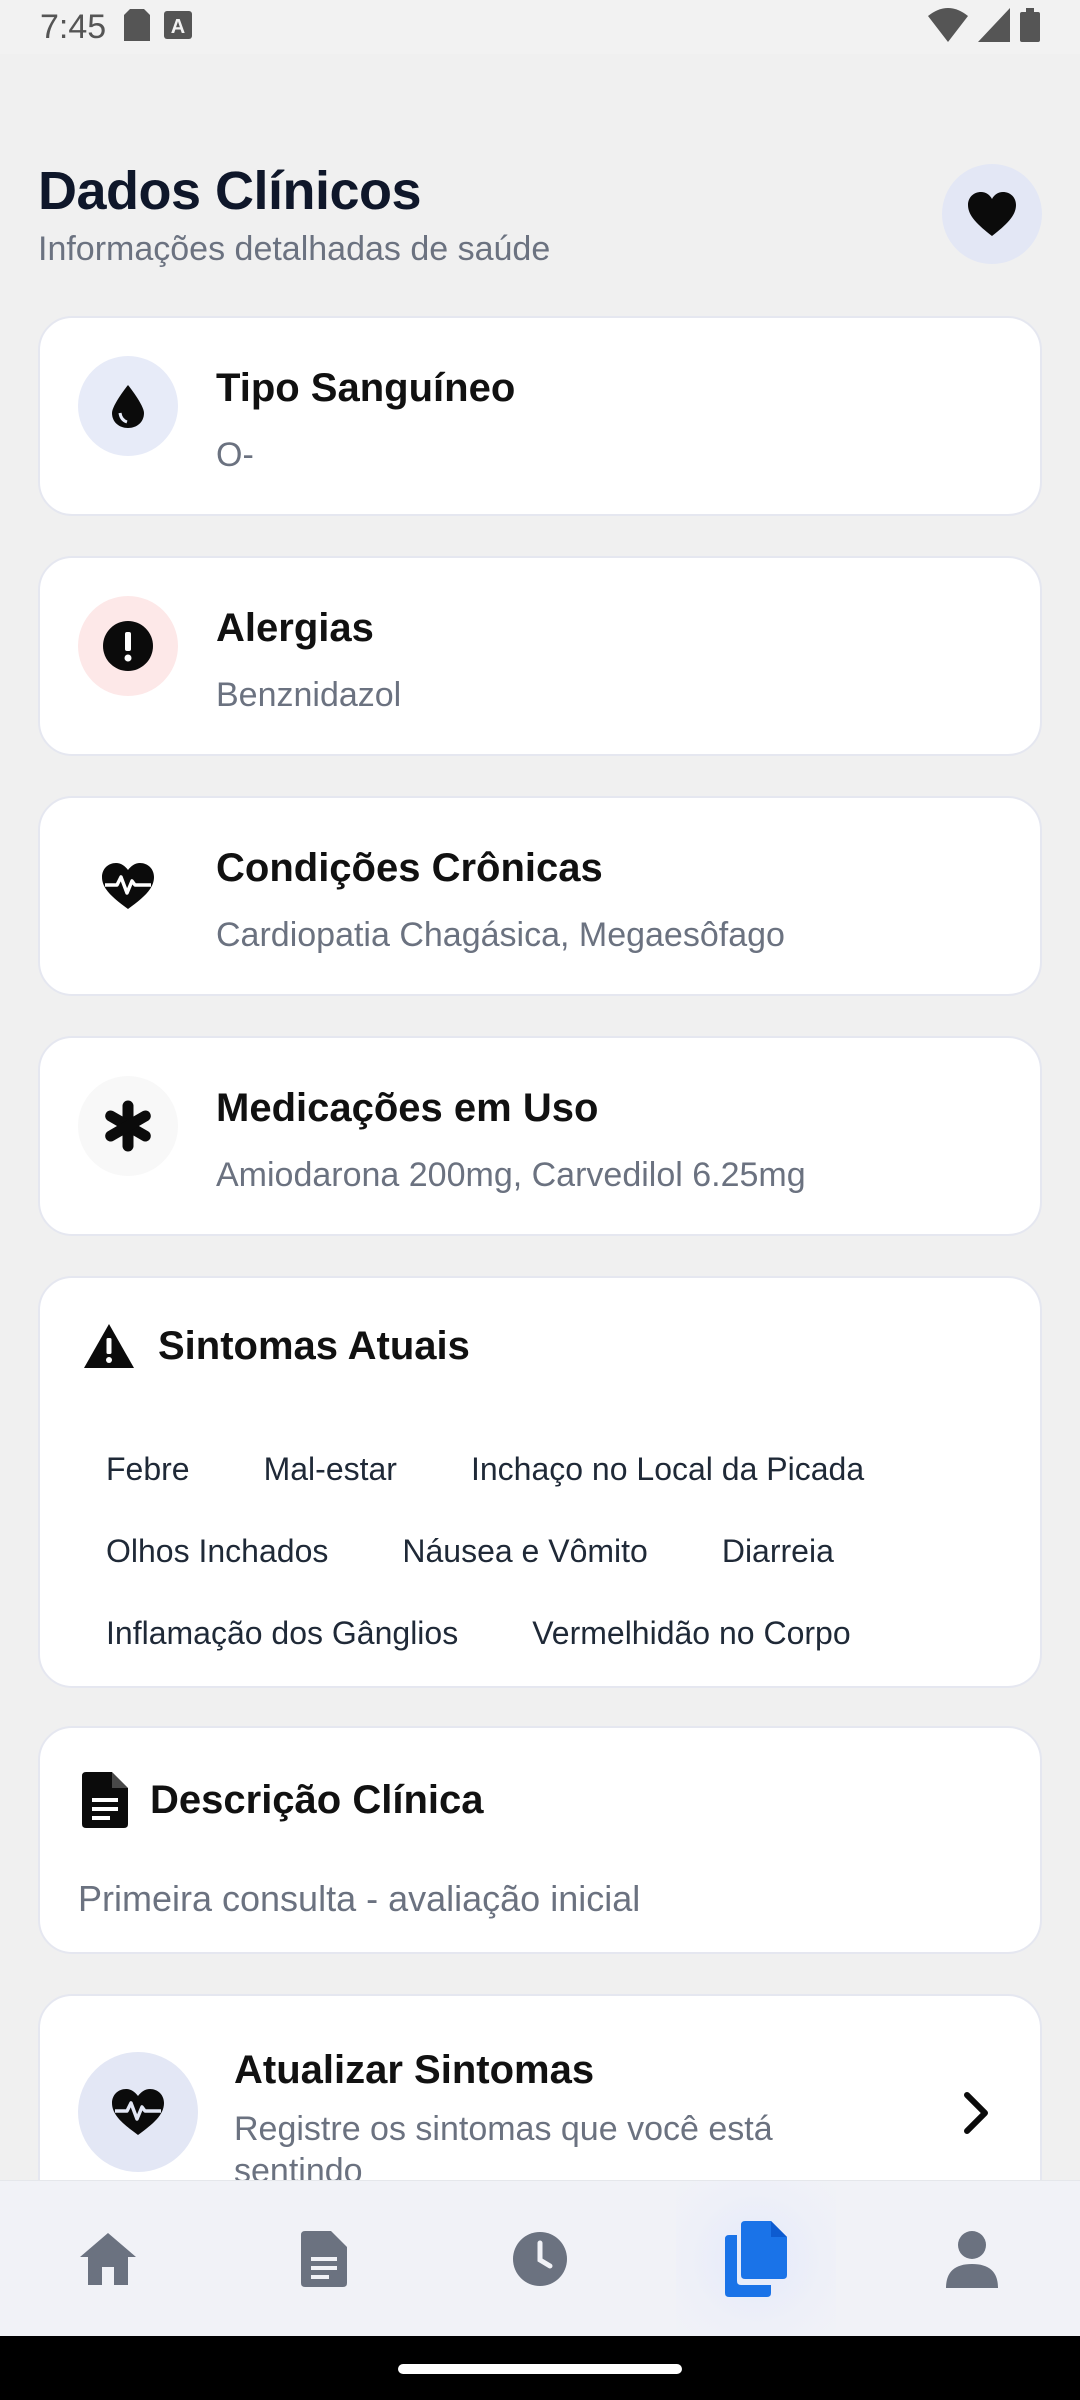 The image size is (1080, 2400). I want to click on symptoms-header: Sintomas Atuais, so click(276, 1346).